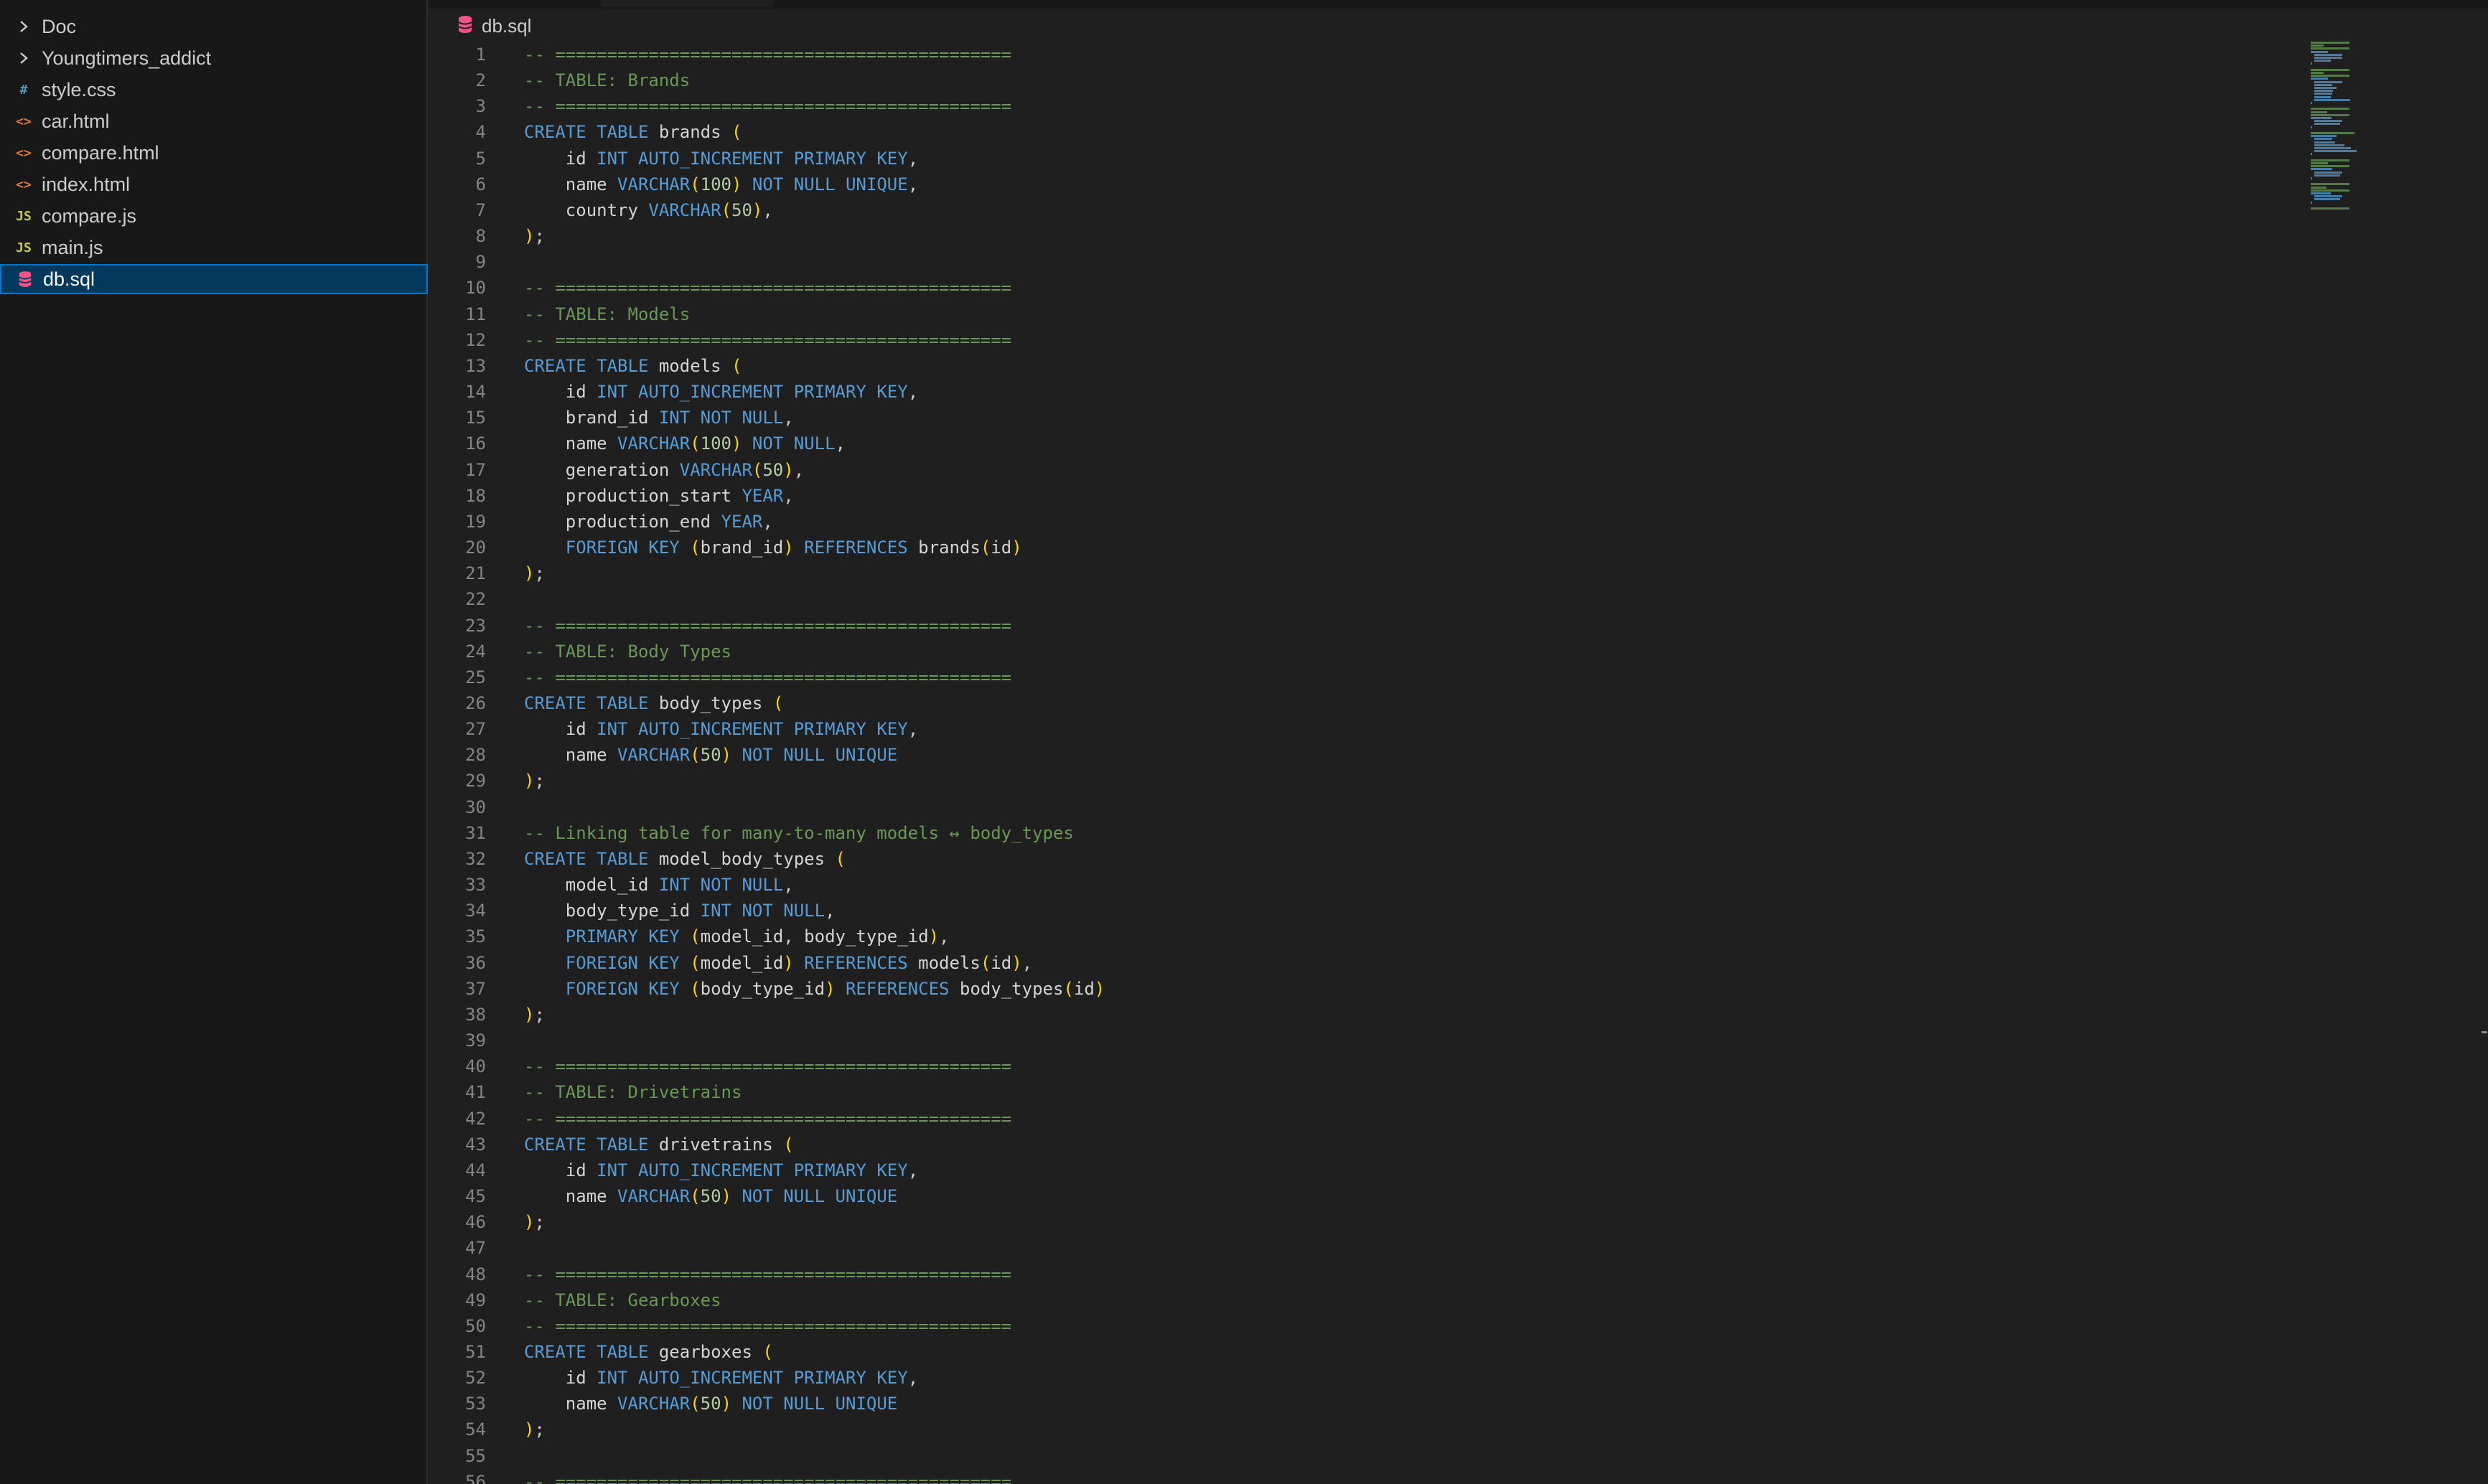 The image size is (2488, 1484). I want to click on code-line: 34 body_type_id INT NOT NULL,, so click(1362, 911).